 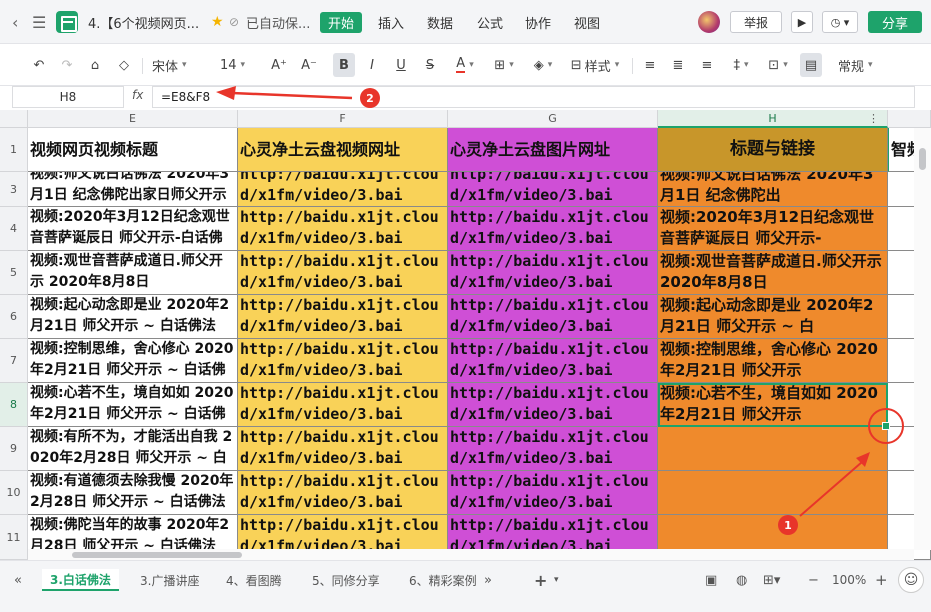 What do you see at coordinates (490, 22) in the screenshot?
I see `menu-formula: 公式` at bounding box center [490, 22].